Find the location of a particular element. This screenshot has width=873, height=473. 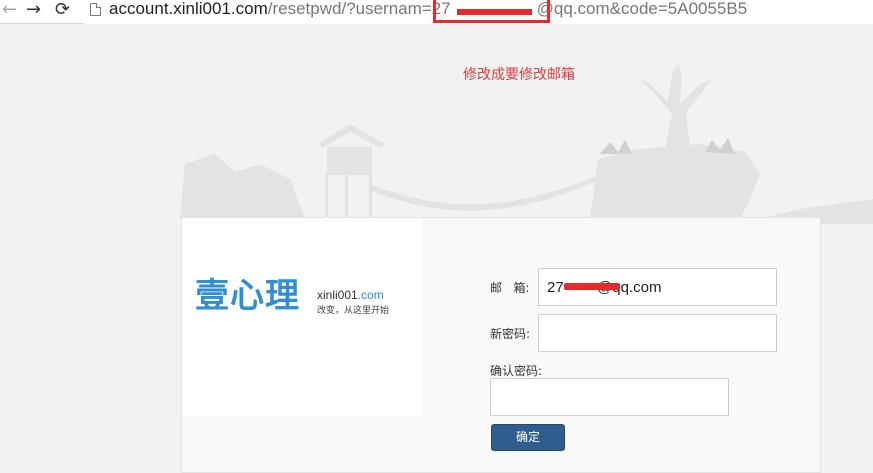

red-highlight-box is located at coordinates (491, 11).